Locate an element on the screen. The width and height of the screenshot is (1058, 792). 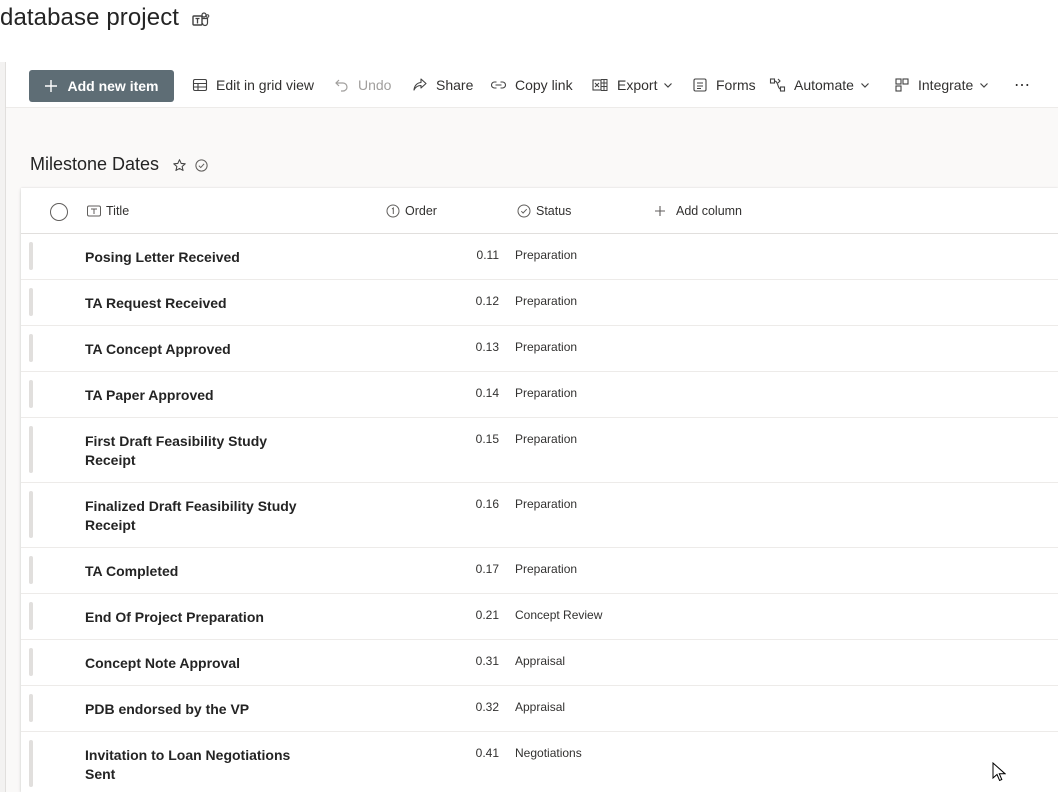
automate-icon is located at coordinates (777, 85).